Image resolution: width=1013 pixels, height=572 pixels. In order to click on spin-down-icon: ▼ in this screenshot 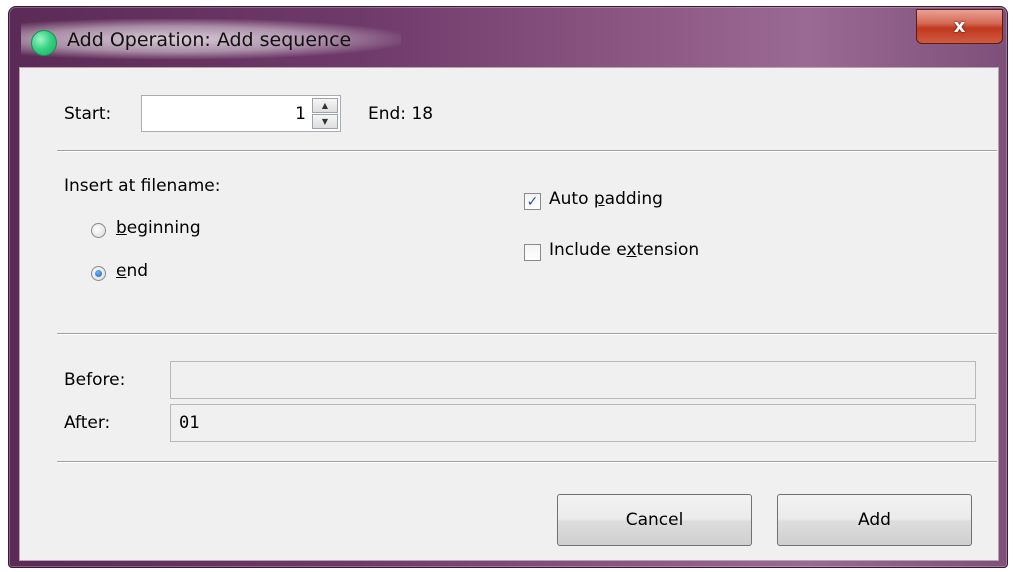, I will do `click(325, 121)`.